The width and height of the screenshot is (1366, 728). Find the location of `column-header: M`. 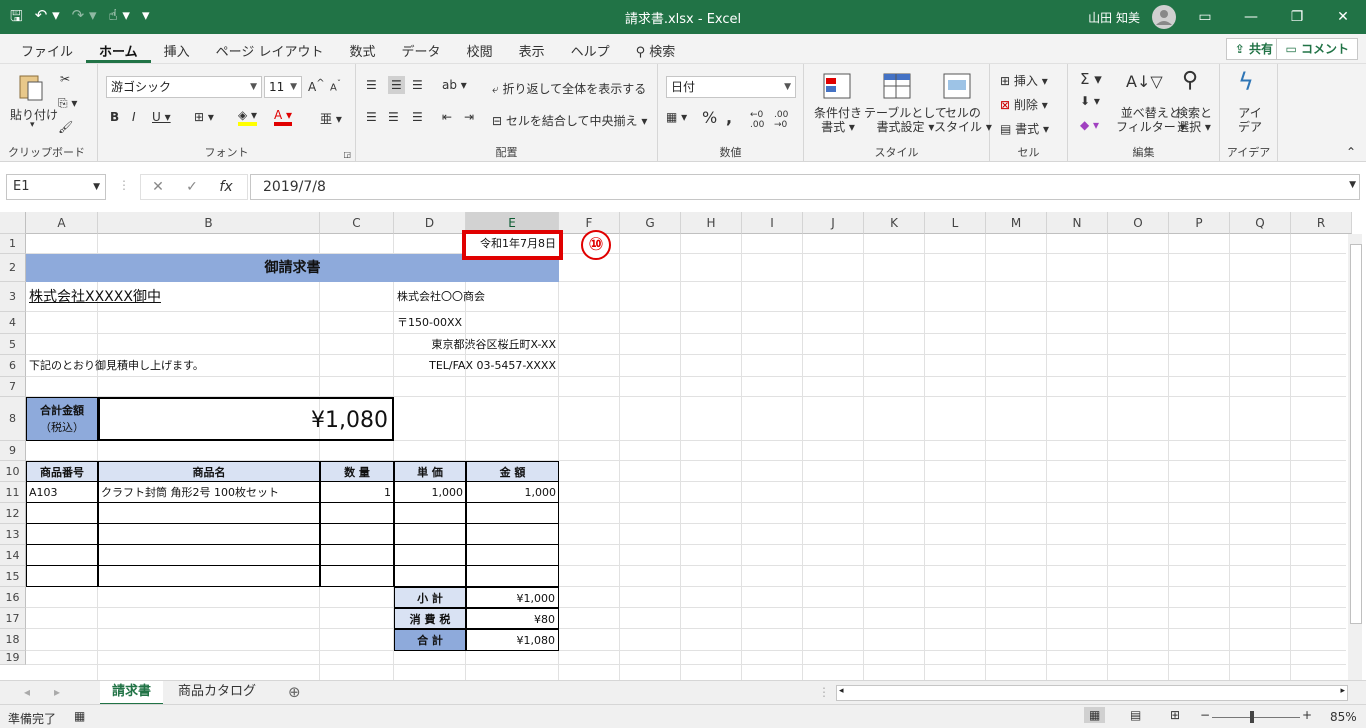

column-header: M is located at coordinates (1016, 223).